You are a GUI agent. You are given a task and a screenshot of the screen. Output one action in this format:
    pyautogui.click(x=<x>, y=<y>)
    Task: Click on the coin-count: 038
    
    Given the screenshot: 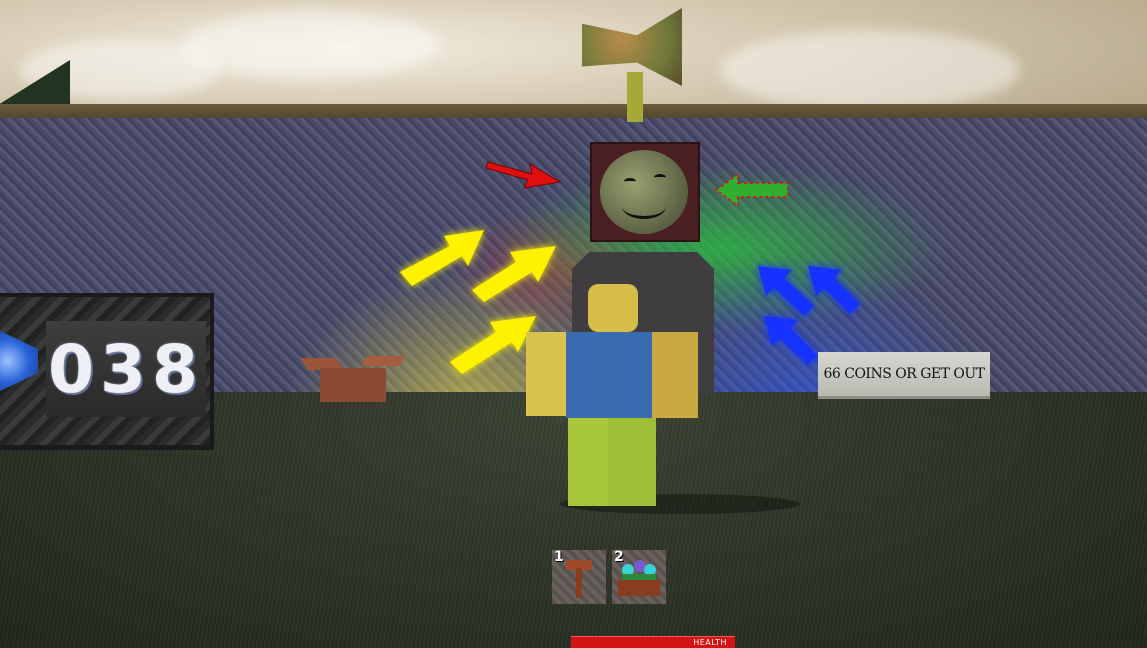 What is the action you would take?
    pyautogui.click(x=126, y=369)
    